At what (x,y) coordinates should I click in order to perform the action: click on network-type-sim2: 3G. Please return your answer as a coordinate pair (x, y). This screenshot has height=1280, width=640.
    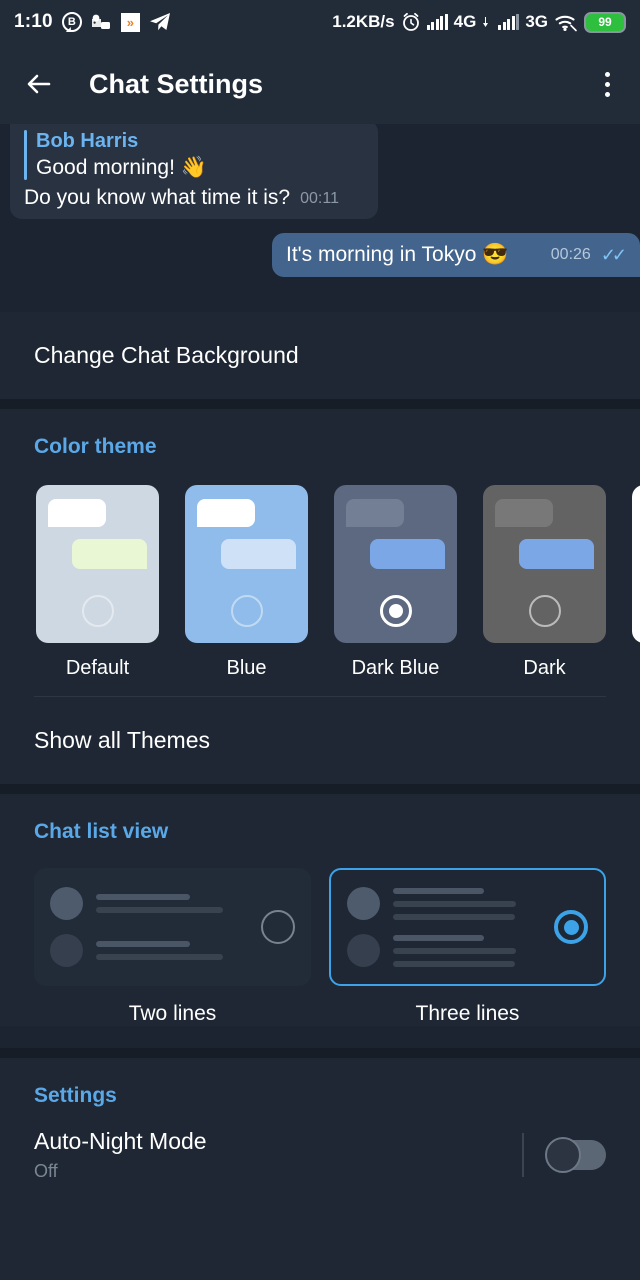
    Looking at the image, I should click on (536, 21).